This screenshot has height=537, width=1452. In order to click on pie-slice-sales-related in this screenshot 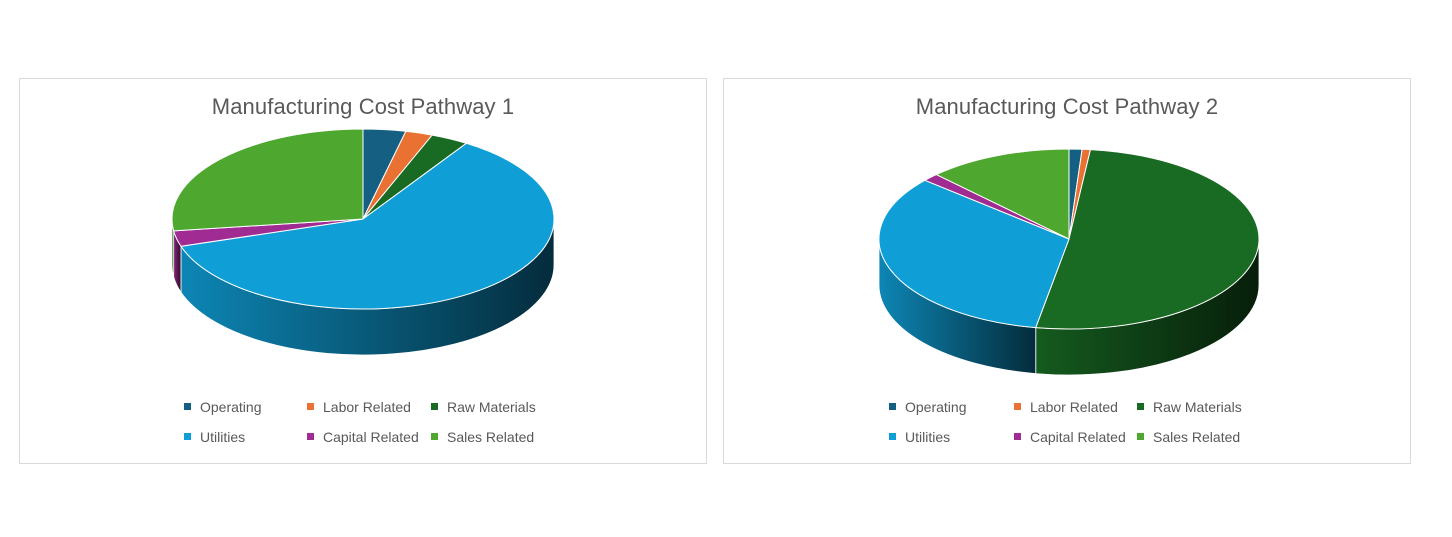, I will do `click(267, 180)`.